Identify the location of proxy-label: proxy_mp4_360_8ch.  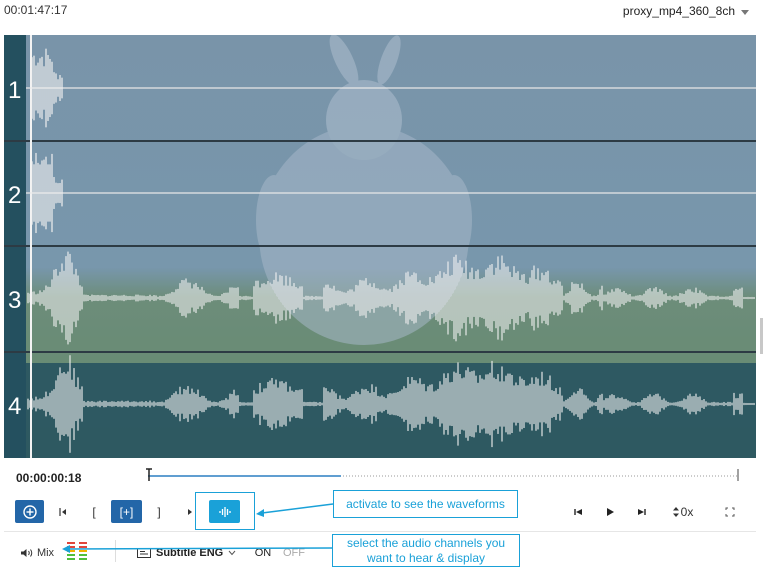
(678, 11).